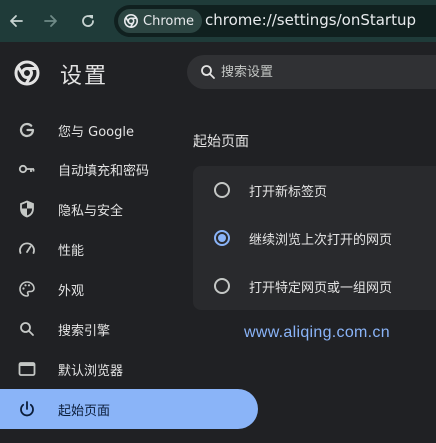 The image size is (436, 443). Describe the element at coordinates (91, 371) in the screenshot. I see `sidebar-item-label: 默认浏览器` at that location.